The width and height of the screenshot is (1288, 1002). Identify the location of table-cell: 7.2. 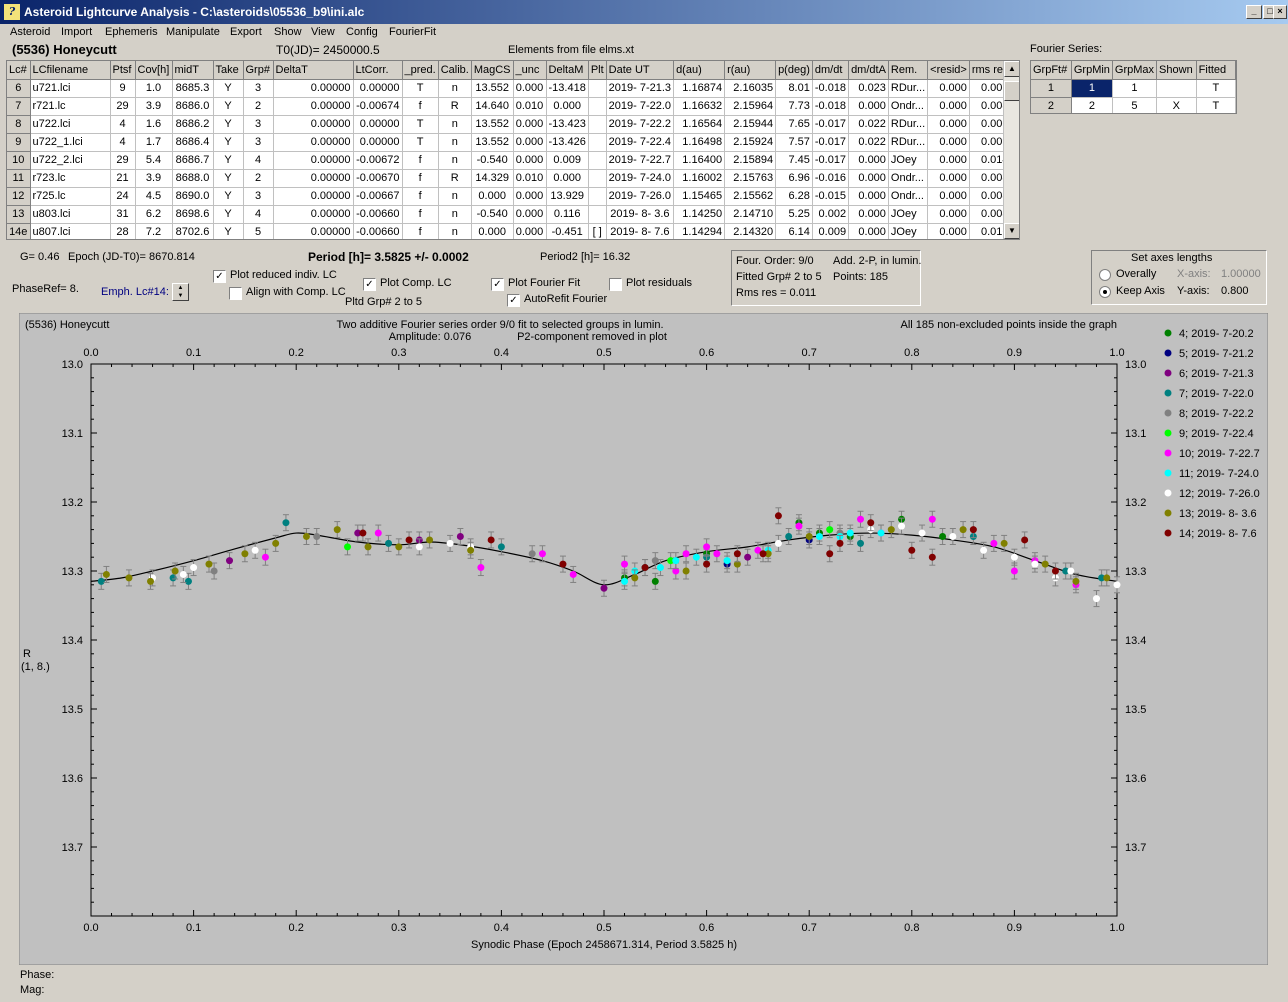
(154, 231).